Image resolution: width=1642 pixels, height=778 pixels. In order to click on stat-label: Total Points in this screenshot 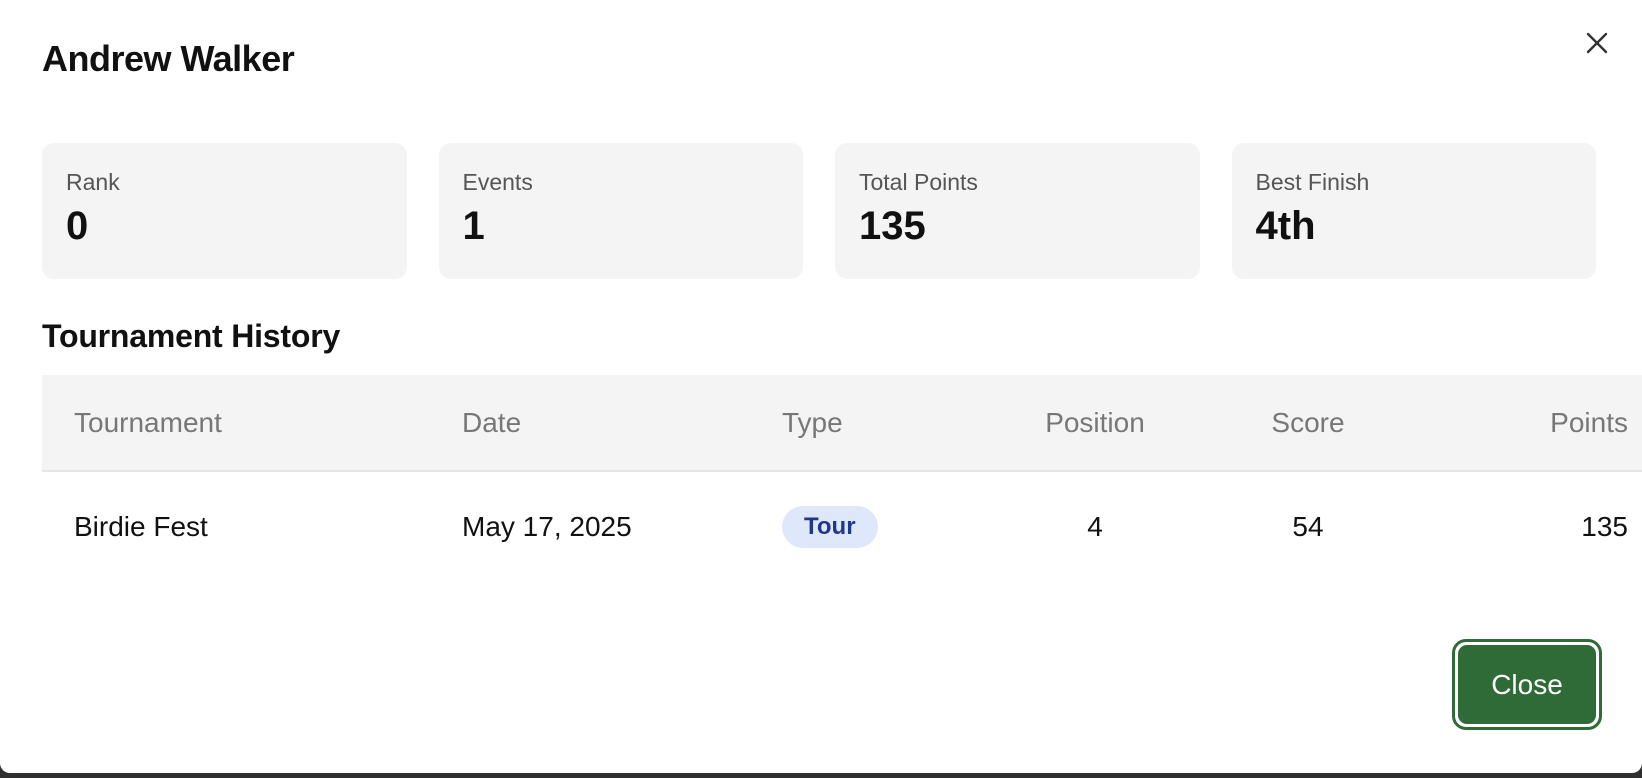, I will do `click(918, 182)`.